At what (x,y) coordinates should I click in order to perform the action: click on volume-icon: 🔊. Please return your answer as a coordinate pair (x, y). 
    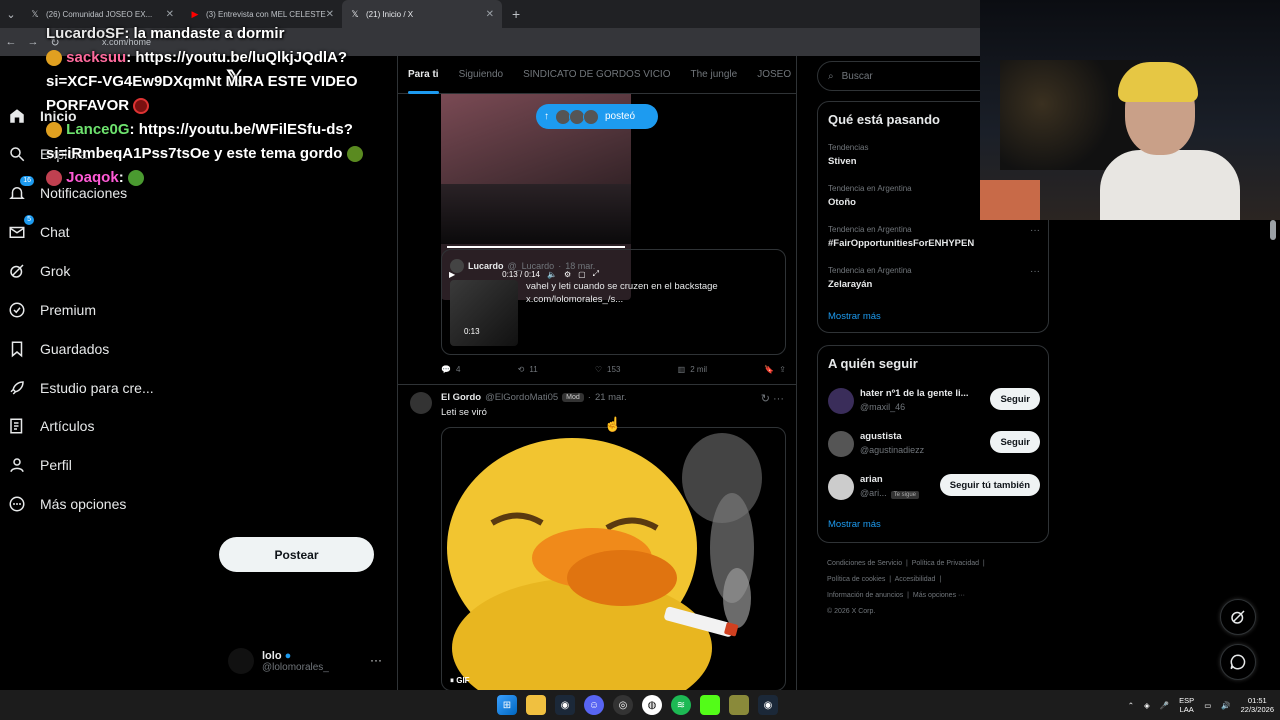
    Looking at the image, I should click on (1225, 705).